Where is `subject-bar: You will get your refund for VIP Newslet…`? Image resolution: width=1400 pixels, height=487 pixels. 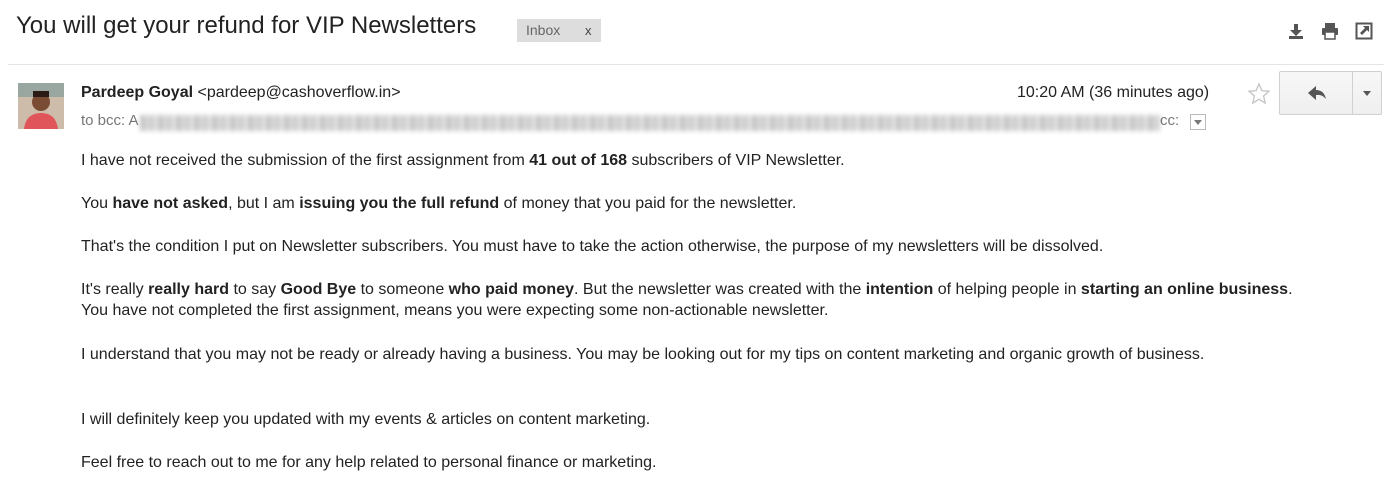
subject-bar: You will get your refund for VIP Newslet… is located at coordinates (700, 32).